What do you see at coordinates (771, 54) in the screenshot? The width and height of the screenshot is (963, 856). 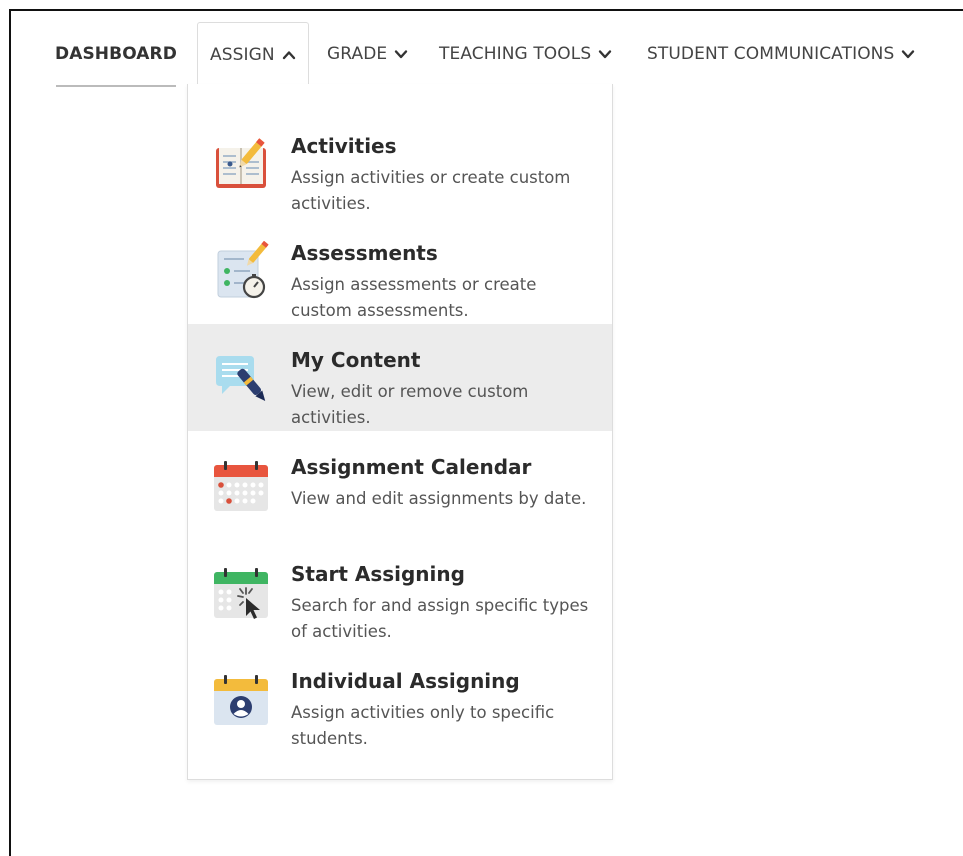 I see `nav-student-communications-label: STUDENT COMMUNICATIONS` at bounding box center [771, 54].